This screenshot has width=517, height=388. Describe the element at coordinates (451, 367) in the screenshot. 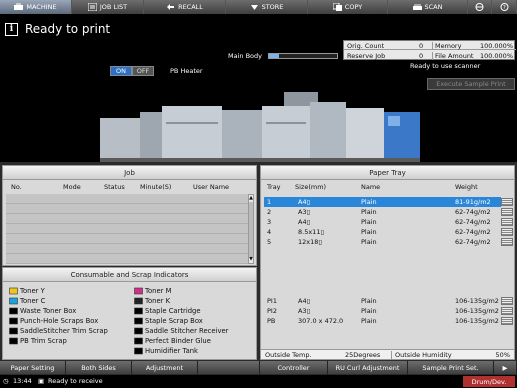

I see `sample-print-set-button: Sample Print Set.` at that location.